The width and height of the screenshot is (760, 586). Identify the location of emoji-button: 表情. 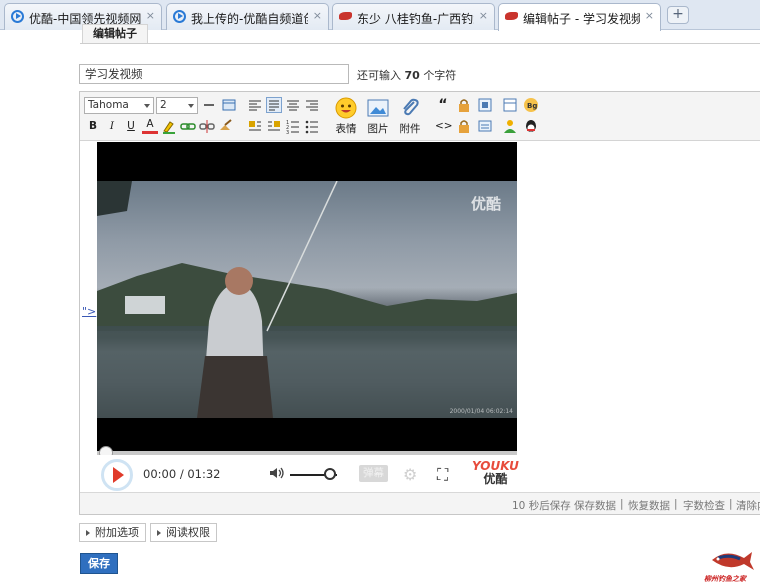
(346, 117).